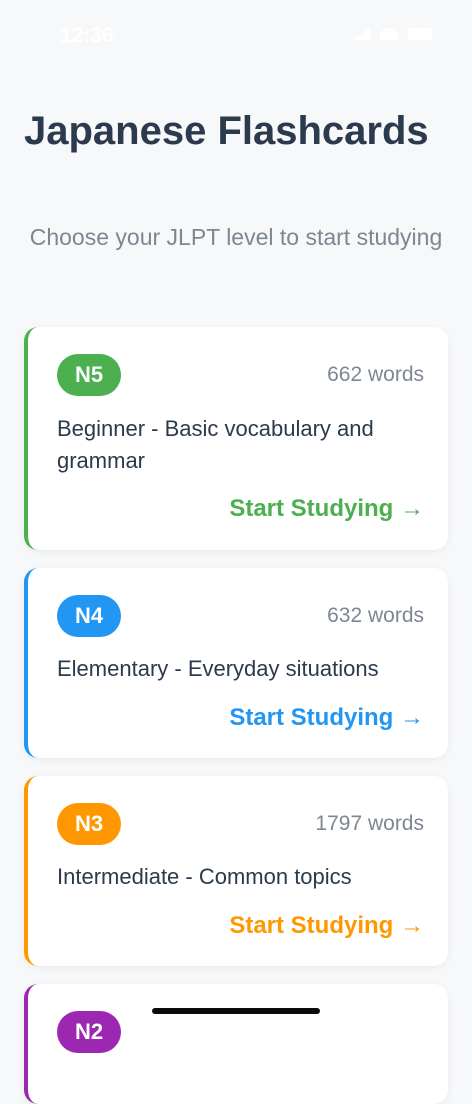  I want to click on word-count: 1797 words, so click(369, 823).